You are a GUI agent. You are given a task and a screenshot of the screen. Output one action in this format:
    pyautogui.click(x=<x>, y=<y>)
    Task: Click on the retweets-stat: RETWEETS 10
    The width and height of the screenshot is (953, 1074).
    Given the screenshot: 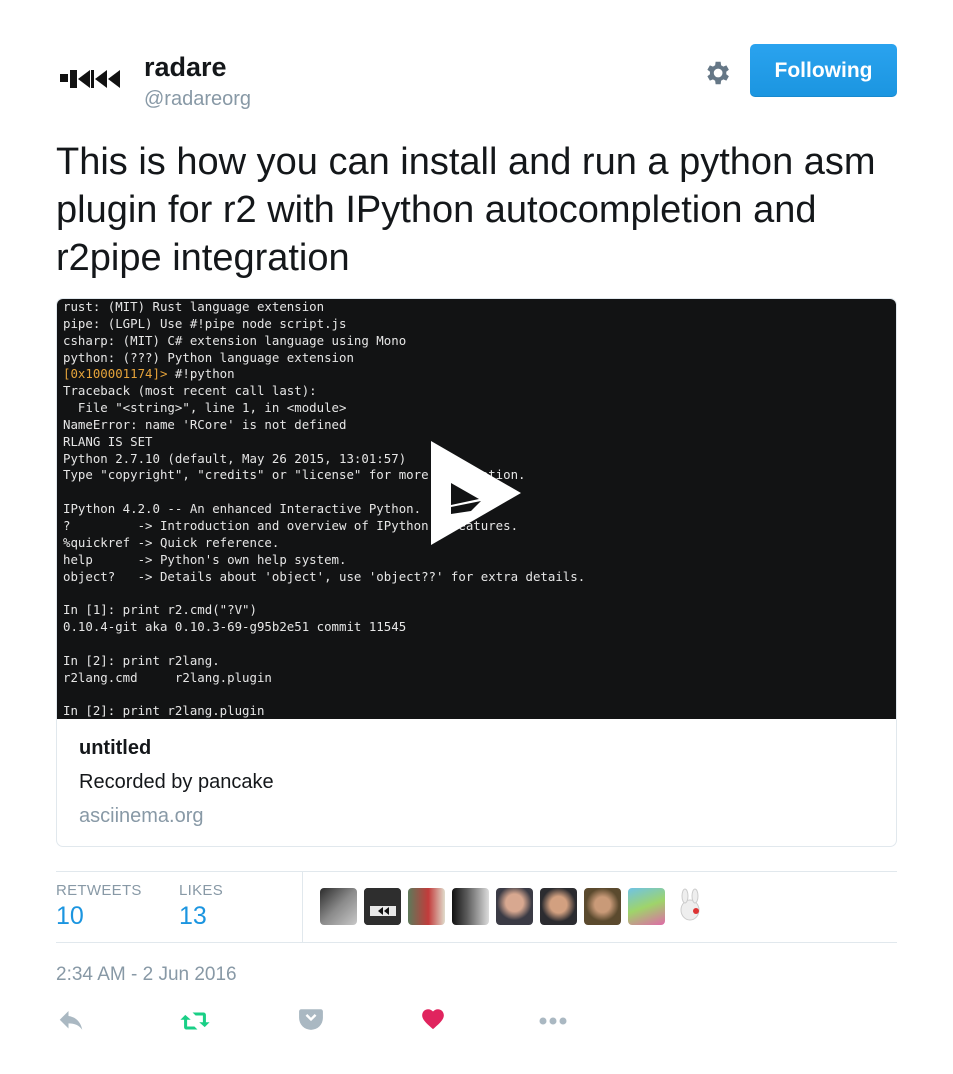 What is the action you would take?
    pyautogui.click(x=99, y=906)
    